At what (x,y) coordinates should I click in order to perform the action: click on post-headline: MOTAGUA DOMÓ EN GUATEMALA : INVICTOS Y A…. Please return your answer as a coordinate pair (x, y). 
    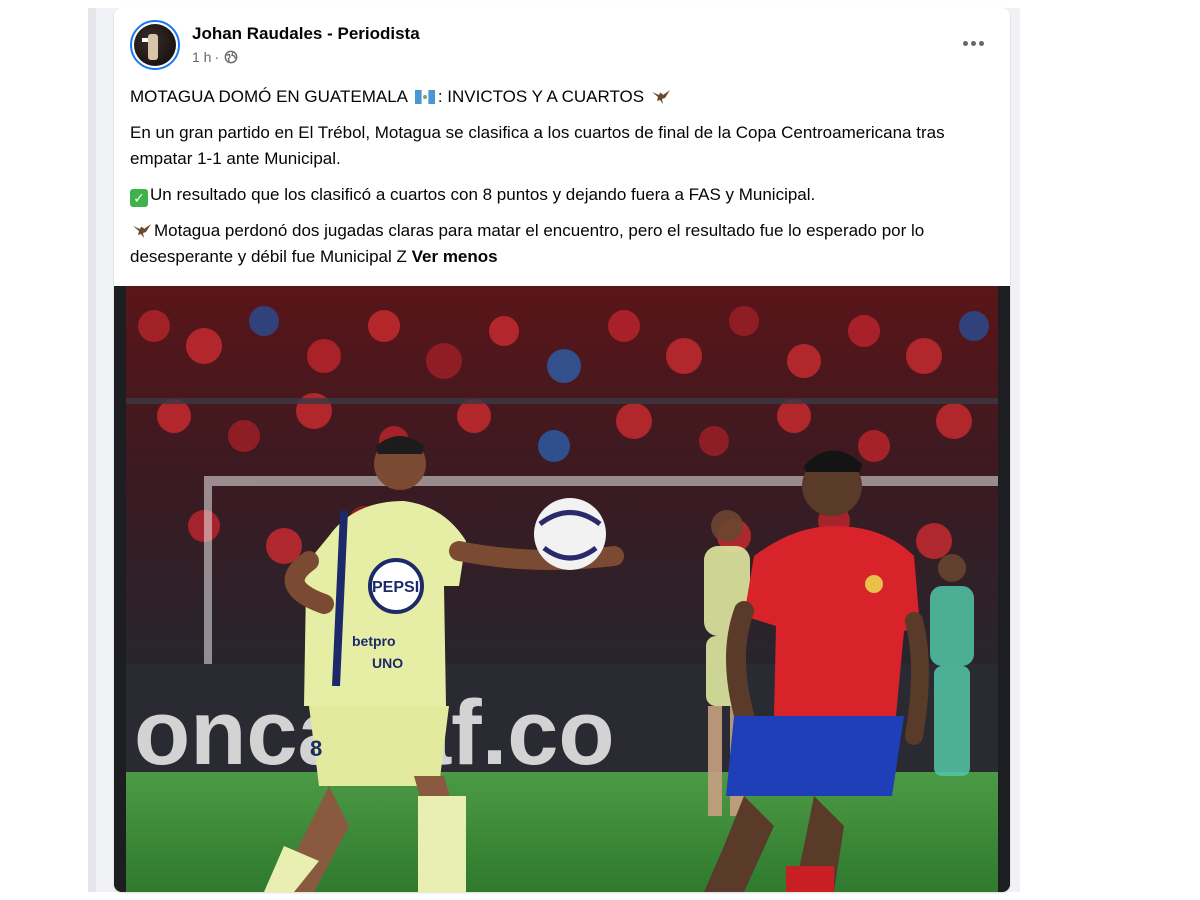
    Looking at the image, I should click on (565, 97).